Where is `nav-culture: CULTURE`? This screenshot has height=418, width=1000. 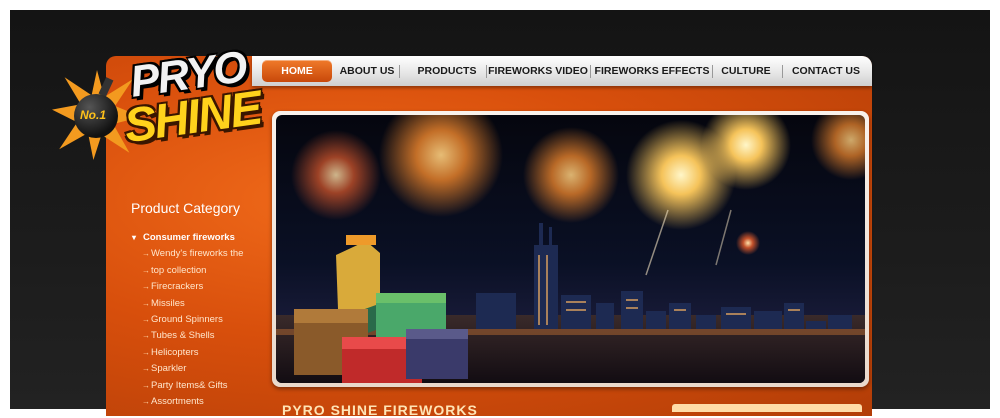 nav-culture: CULTURE is located at coordinates (746, 71).